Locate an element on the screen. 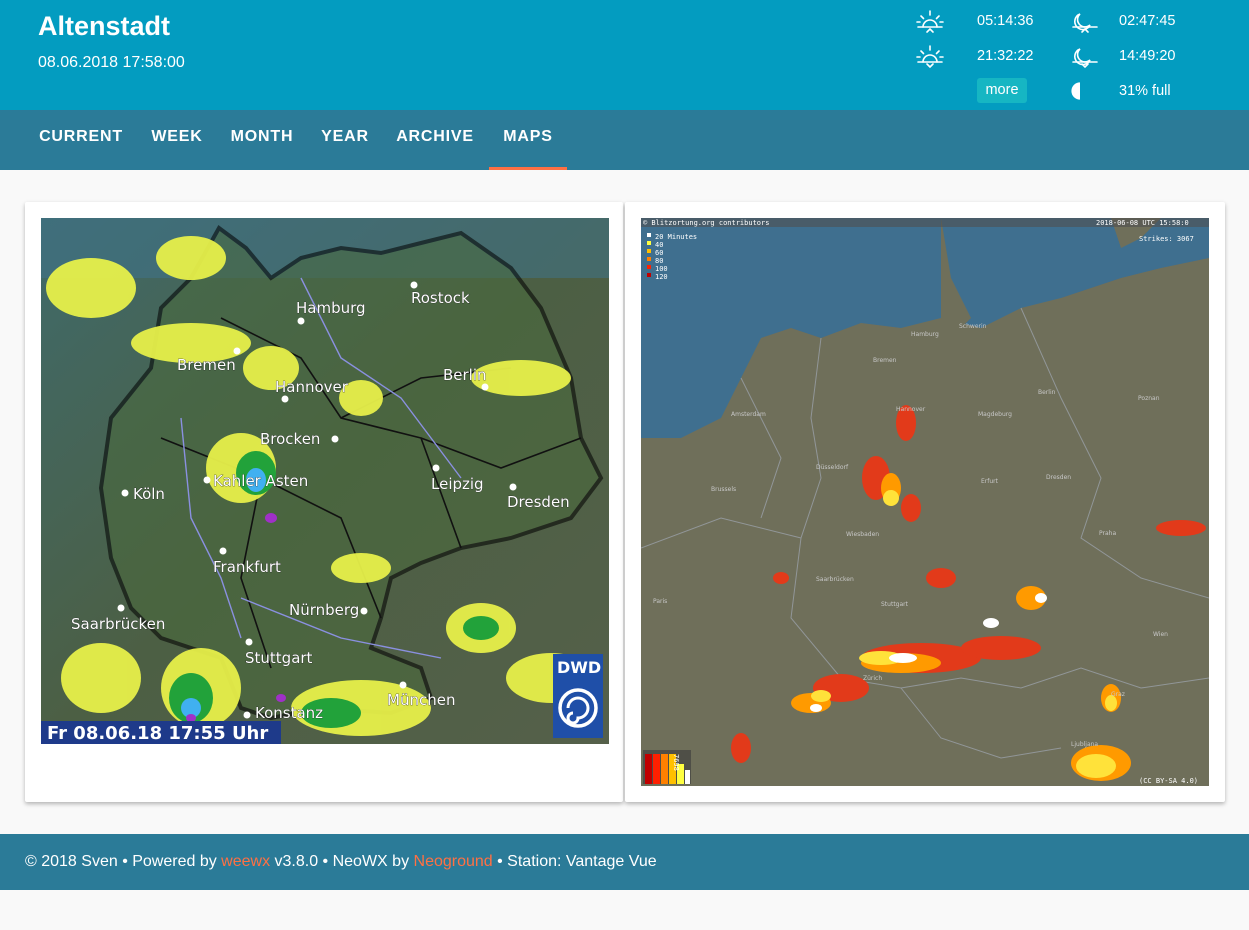  lightning-counter-bars: 7698 is located at coordinates (667, 767).